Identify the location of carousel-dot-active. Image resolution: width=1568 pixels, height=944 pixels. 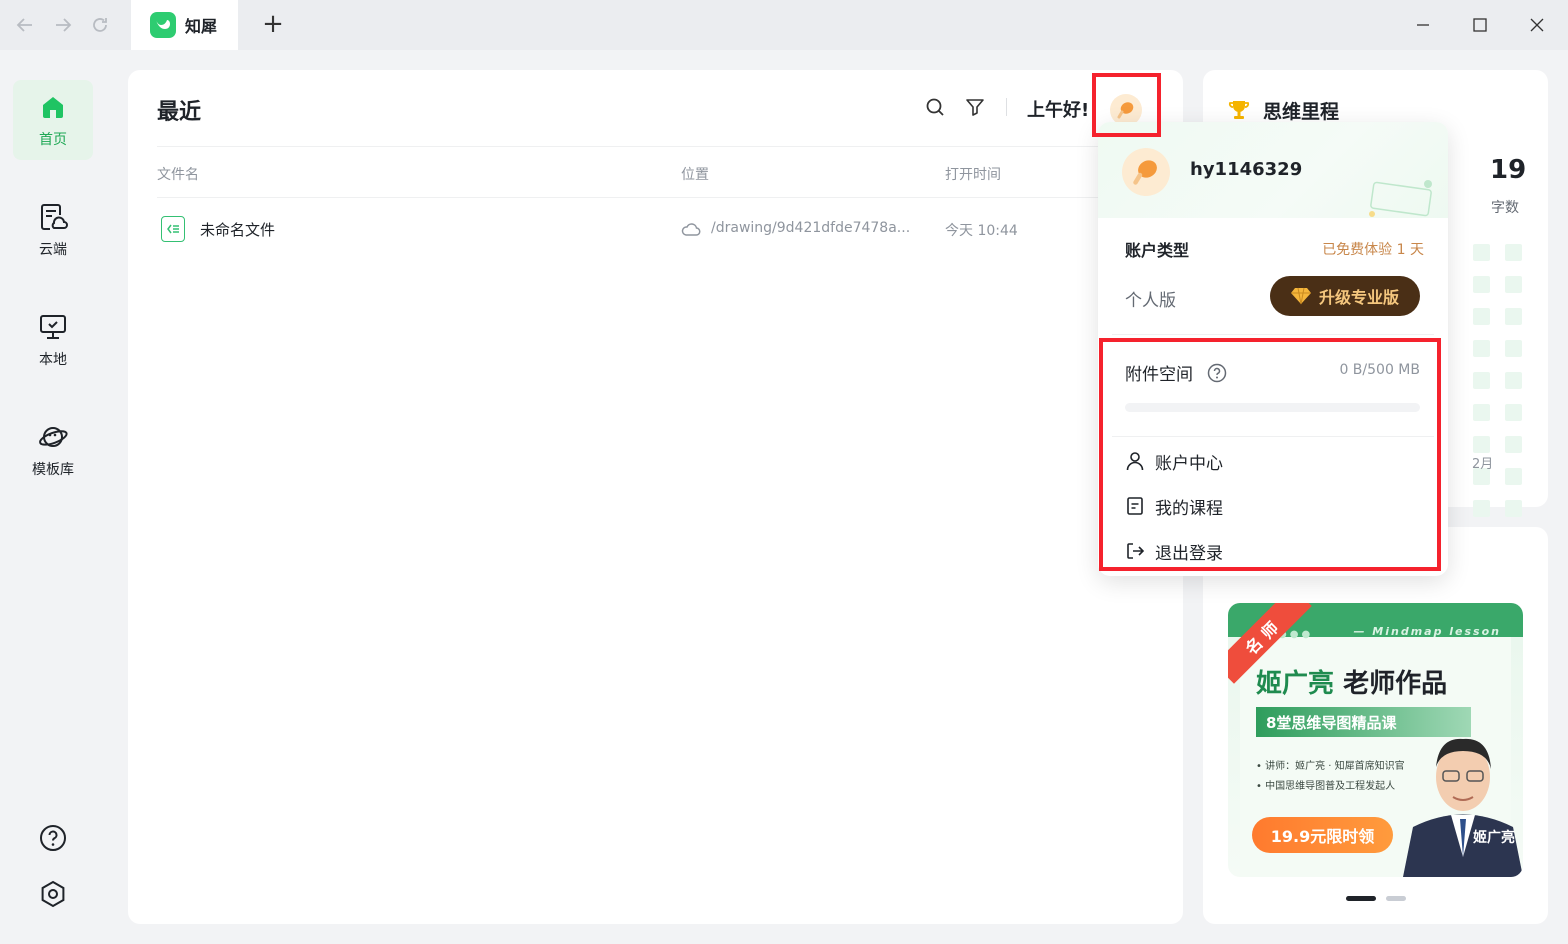
(1361, 898).